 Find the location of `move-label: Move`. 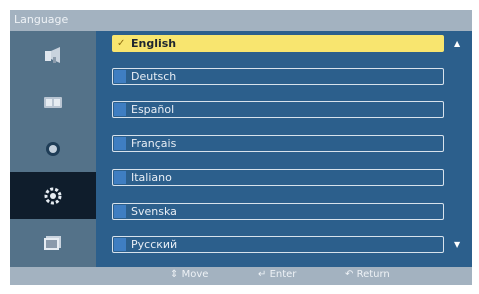

move-label: Move is located at coordinates (195, 274).